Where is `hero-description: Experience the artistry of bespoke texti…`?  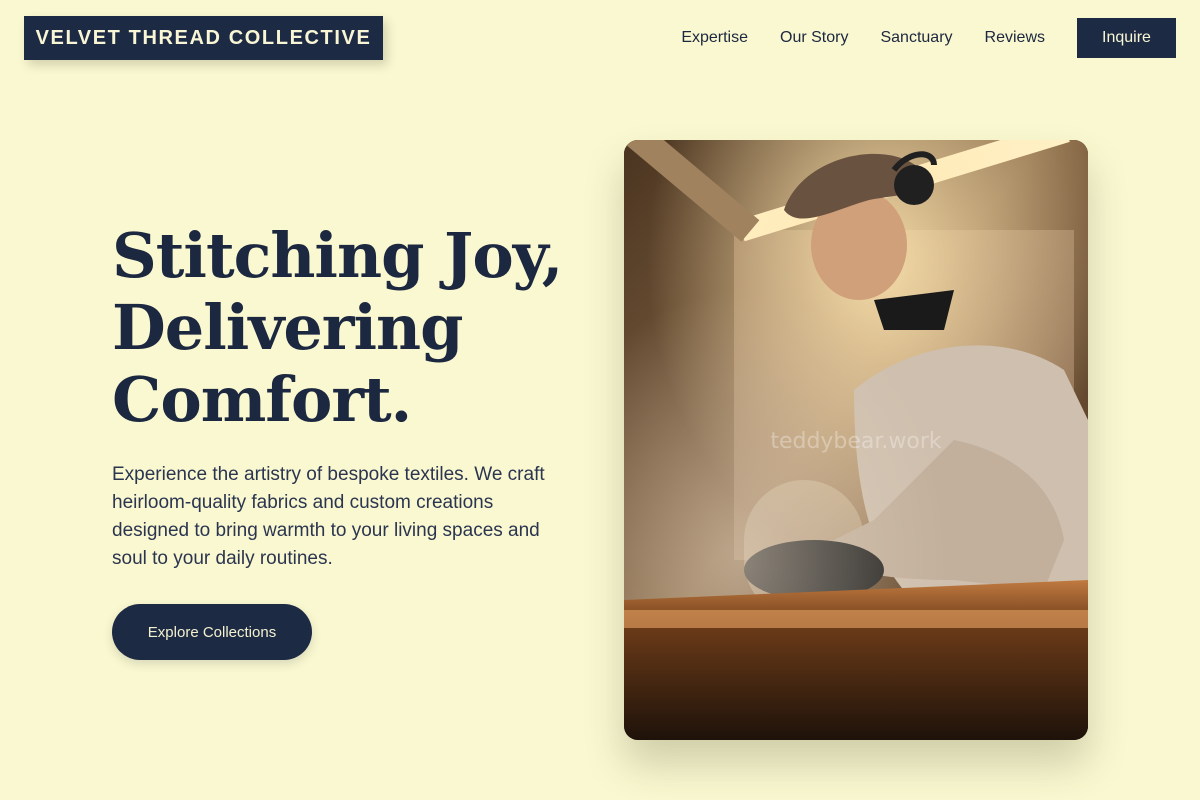
hero-description: Experience the artistry of bespoke texti… is located at coordinates (328, 516).